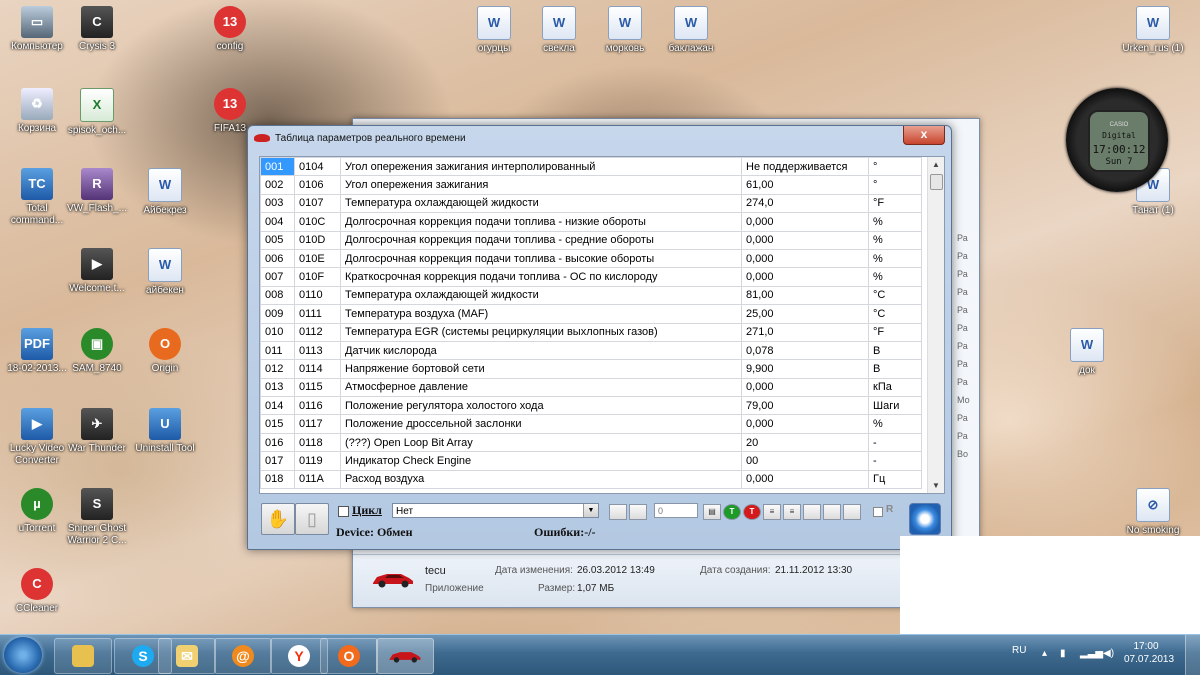  What do you see at coordinates (732, 512) in the screenshot?
I see `green-t-button: T` at bounding box center [732, 512].